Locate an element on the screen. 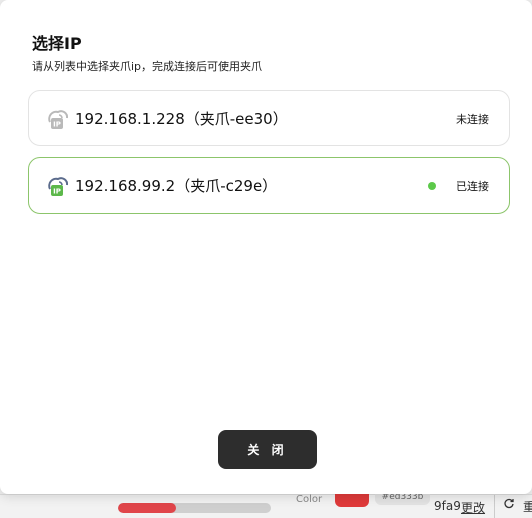 The width and height of the screenshot is (532, 518). ip-card-connected: IP 192.168.99.2（夹爪-c29e） 已连接 is located at coordinates (269, 185).